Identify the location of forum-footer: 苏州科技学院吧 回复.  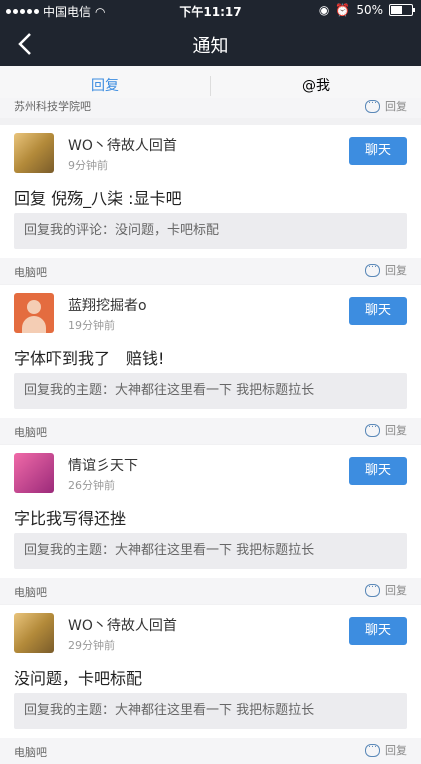
(210, 107).